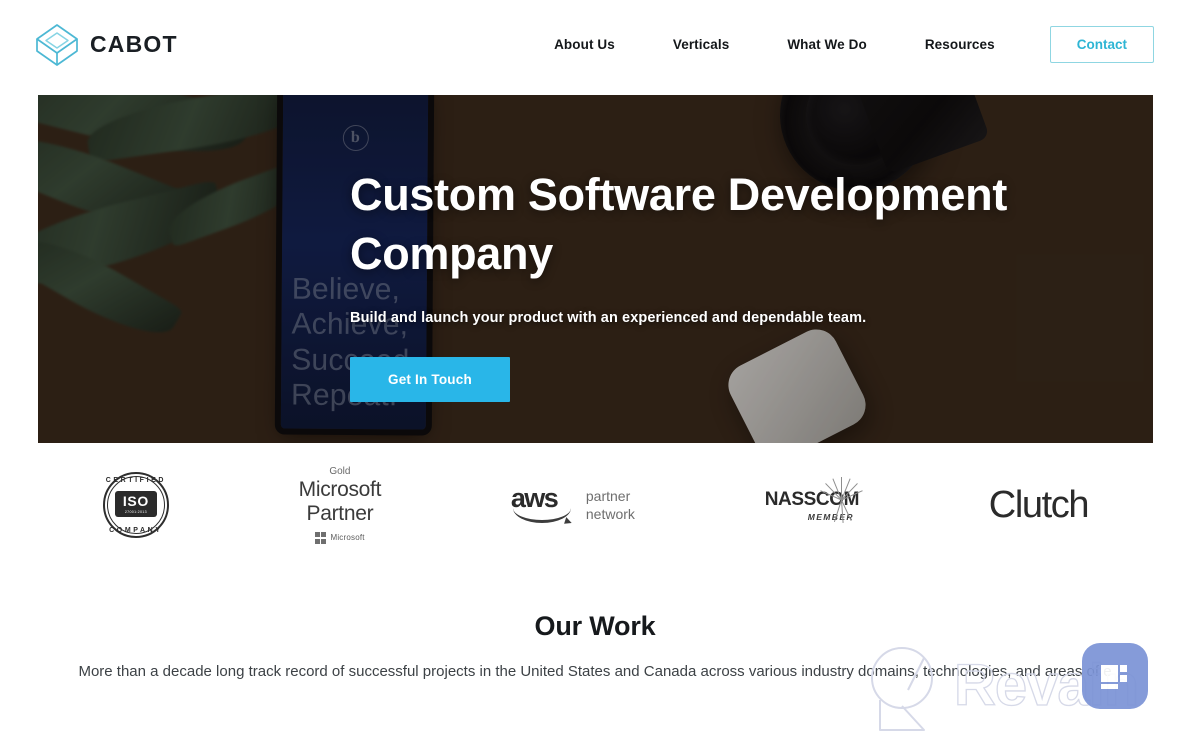 The image size is (1190, 753). I want to click on partner-logo-iso: CERTIFIED ISO 27001:2013 COMPANY, so click(135, 505).